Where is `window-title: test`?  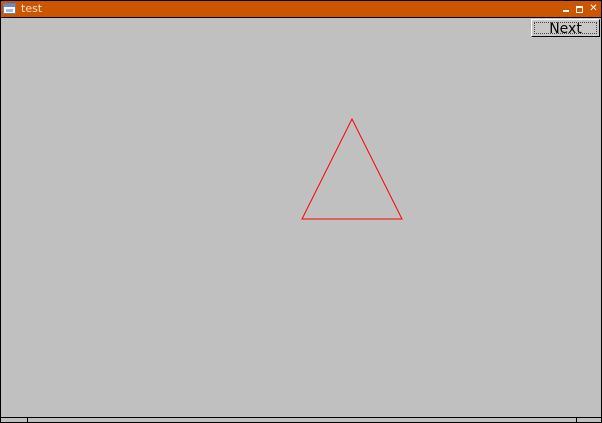 window-title: test is located at coordinates (32, 8).